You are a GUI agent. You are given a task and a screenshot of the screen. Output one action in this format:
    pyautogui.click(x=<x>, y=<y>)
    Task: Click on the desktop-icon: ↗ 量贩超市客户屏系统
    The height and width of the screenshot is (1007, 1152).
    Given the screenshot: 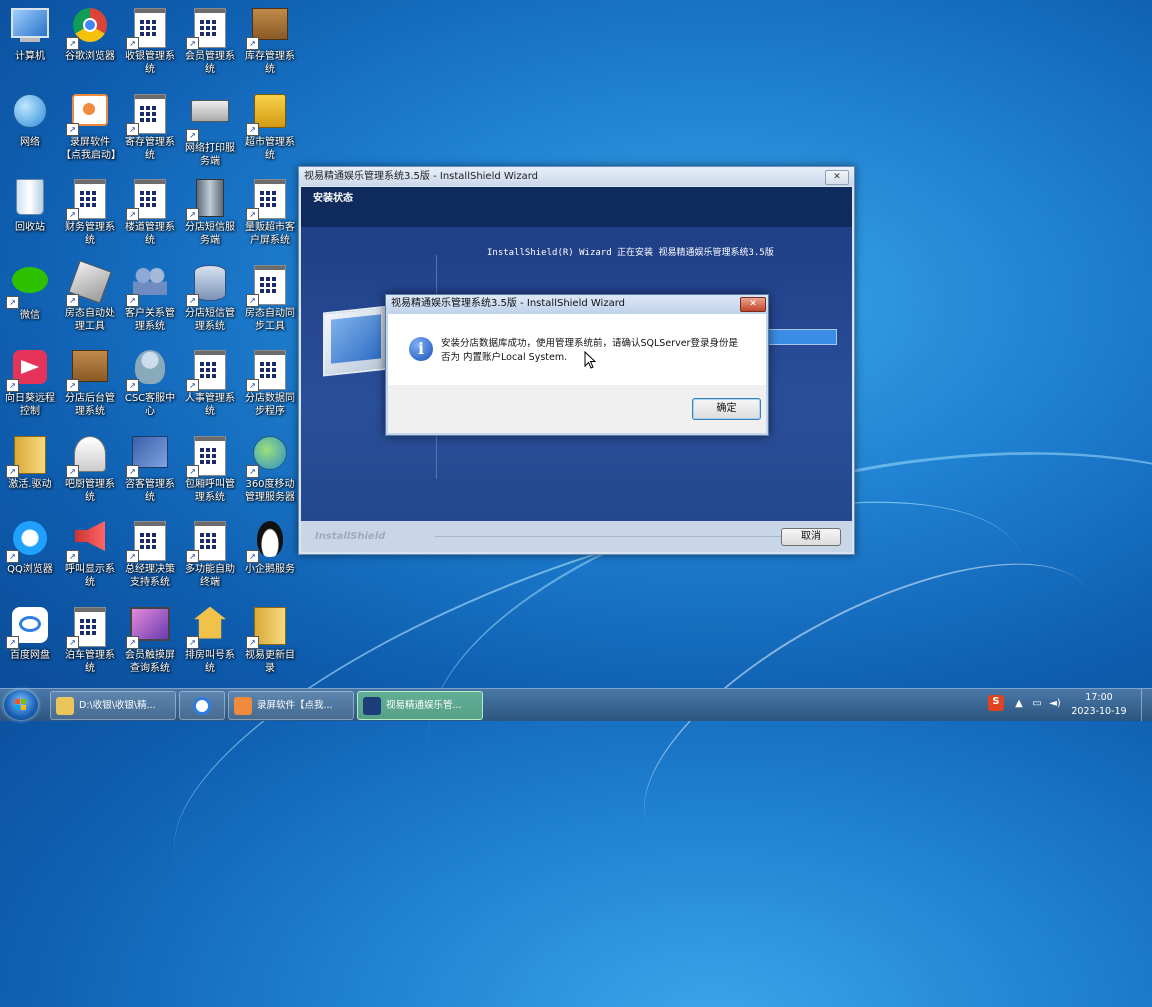 What is the action you would take?
    pyautogui.click(x=270, y=215)
    